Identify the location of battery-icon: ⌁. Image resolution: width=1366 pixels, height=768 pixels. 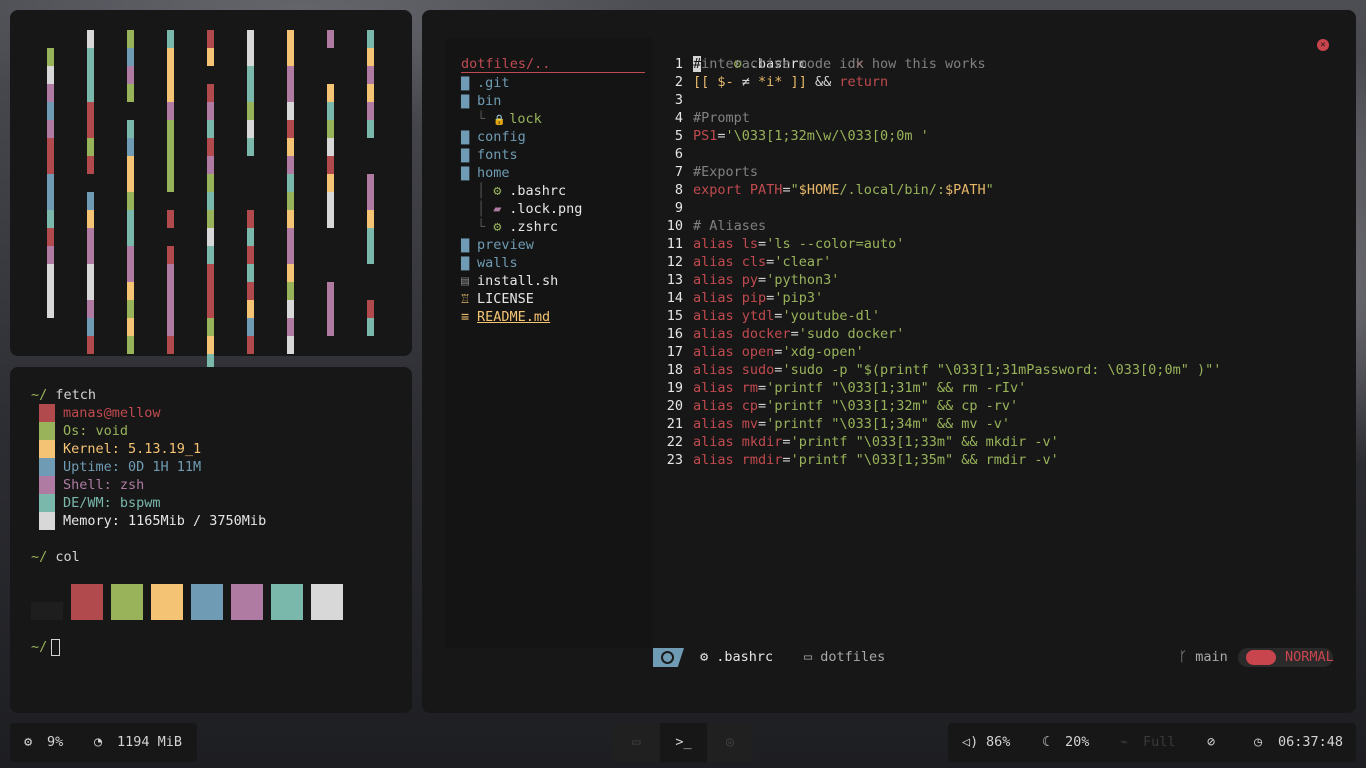
(1124, 742).